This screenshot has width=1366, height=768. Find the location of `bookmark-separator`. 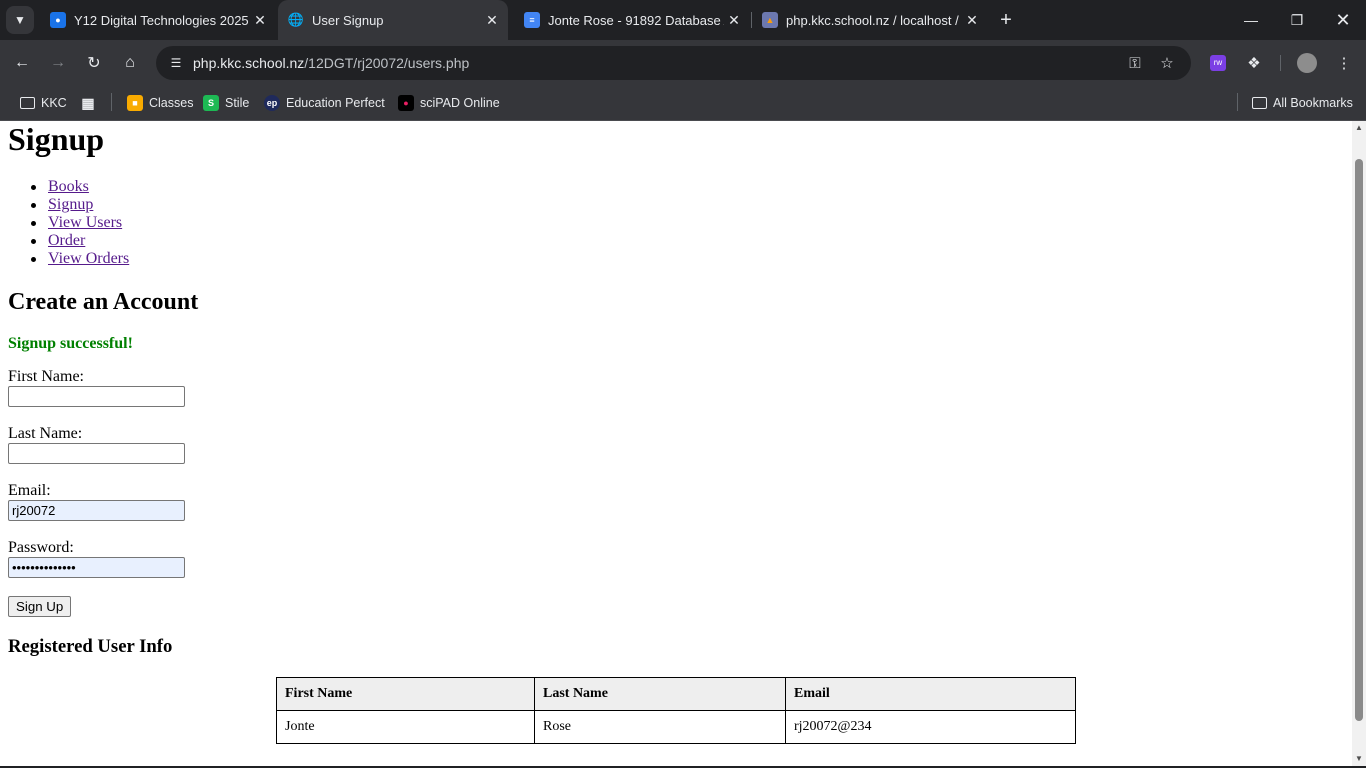

bookmark-separator is located at coordinates (1237, 102).